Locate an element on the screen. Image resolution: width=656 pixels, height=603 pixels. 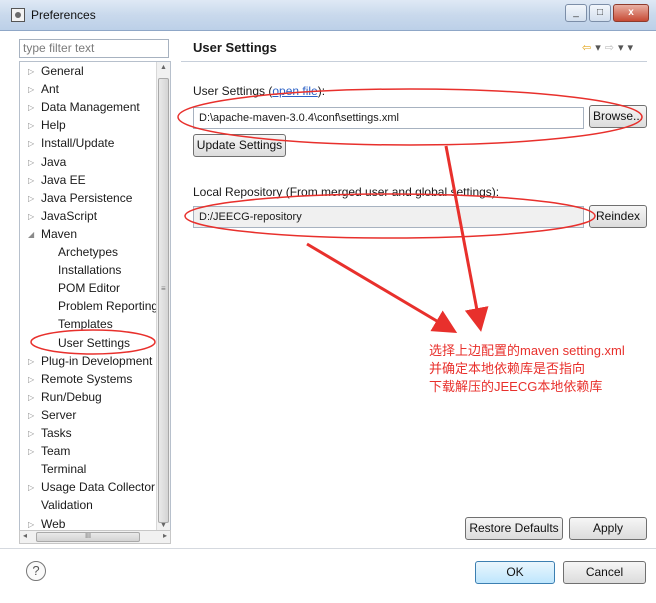
local-repo-highlight is located at coordinates (390, 216).